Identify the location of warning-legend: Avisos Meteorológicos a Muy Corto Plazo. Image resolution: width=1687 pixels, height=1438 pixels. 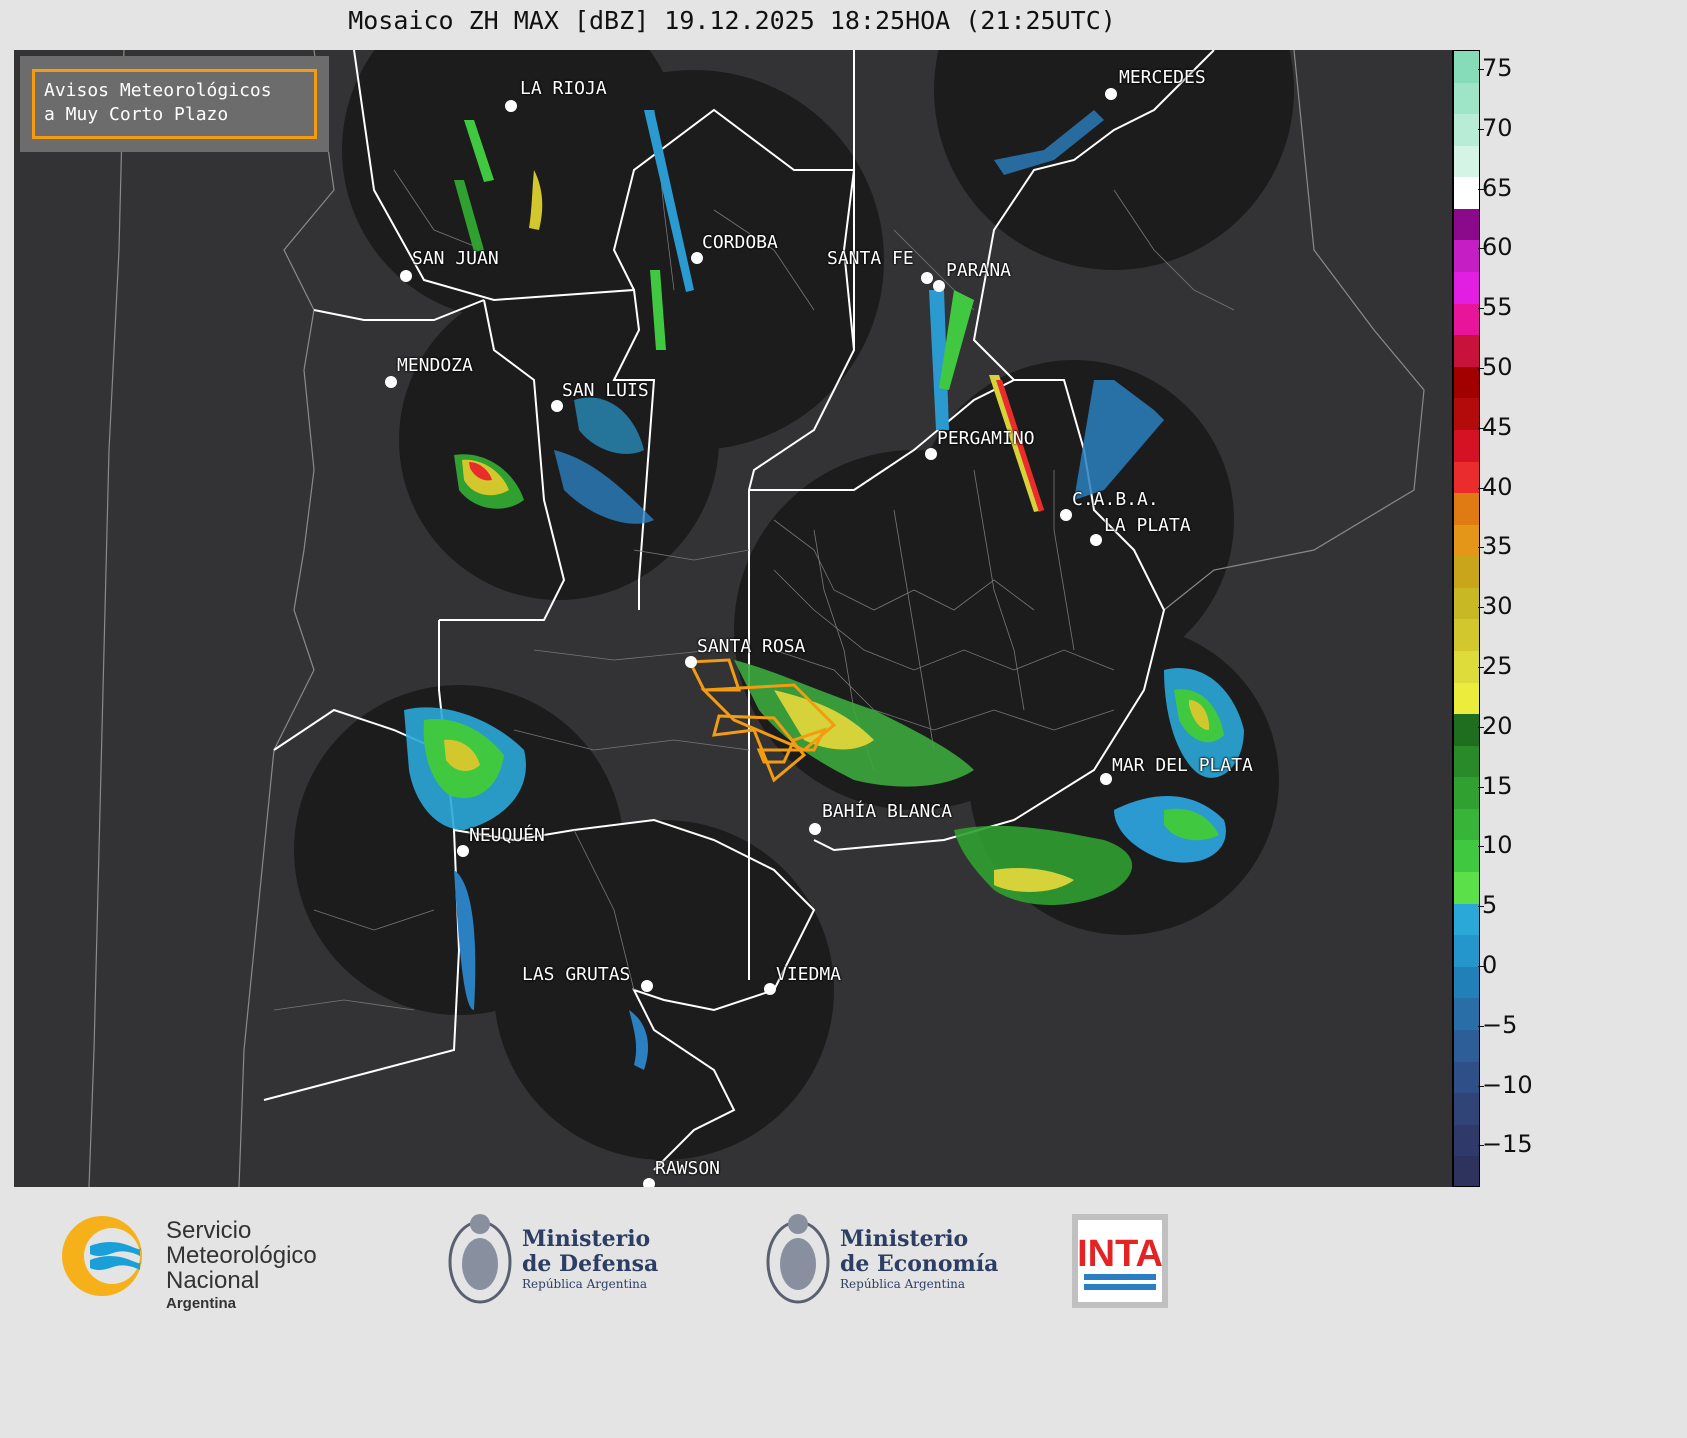
(174, 104).